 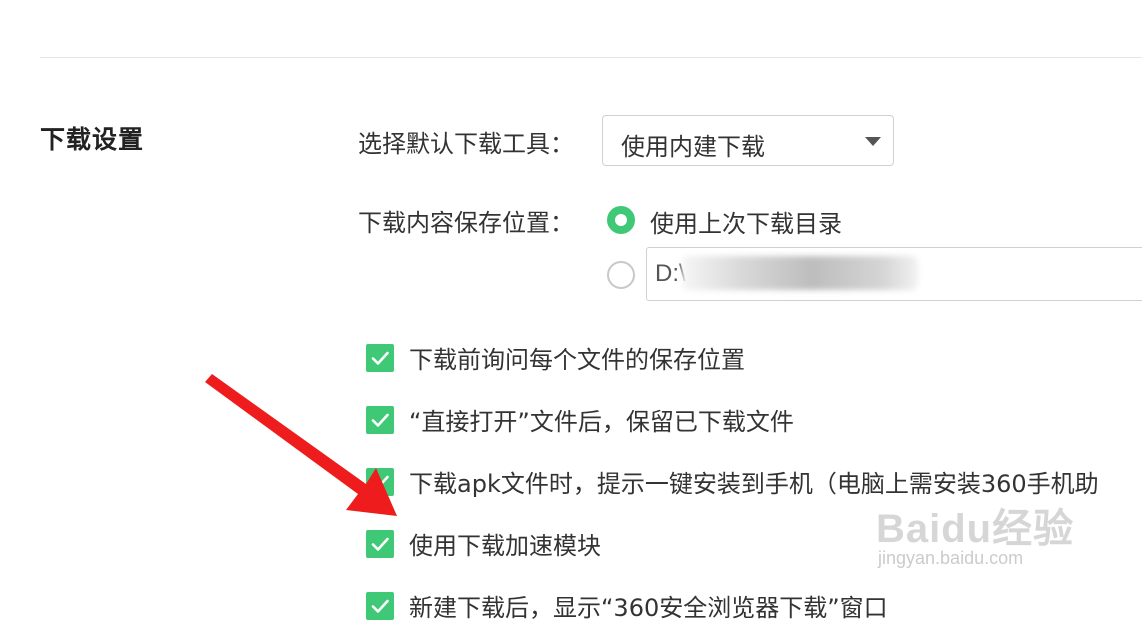 I want to click on radio-last-directory-label: 使用上次下载目录, so click(x=746, y=224).